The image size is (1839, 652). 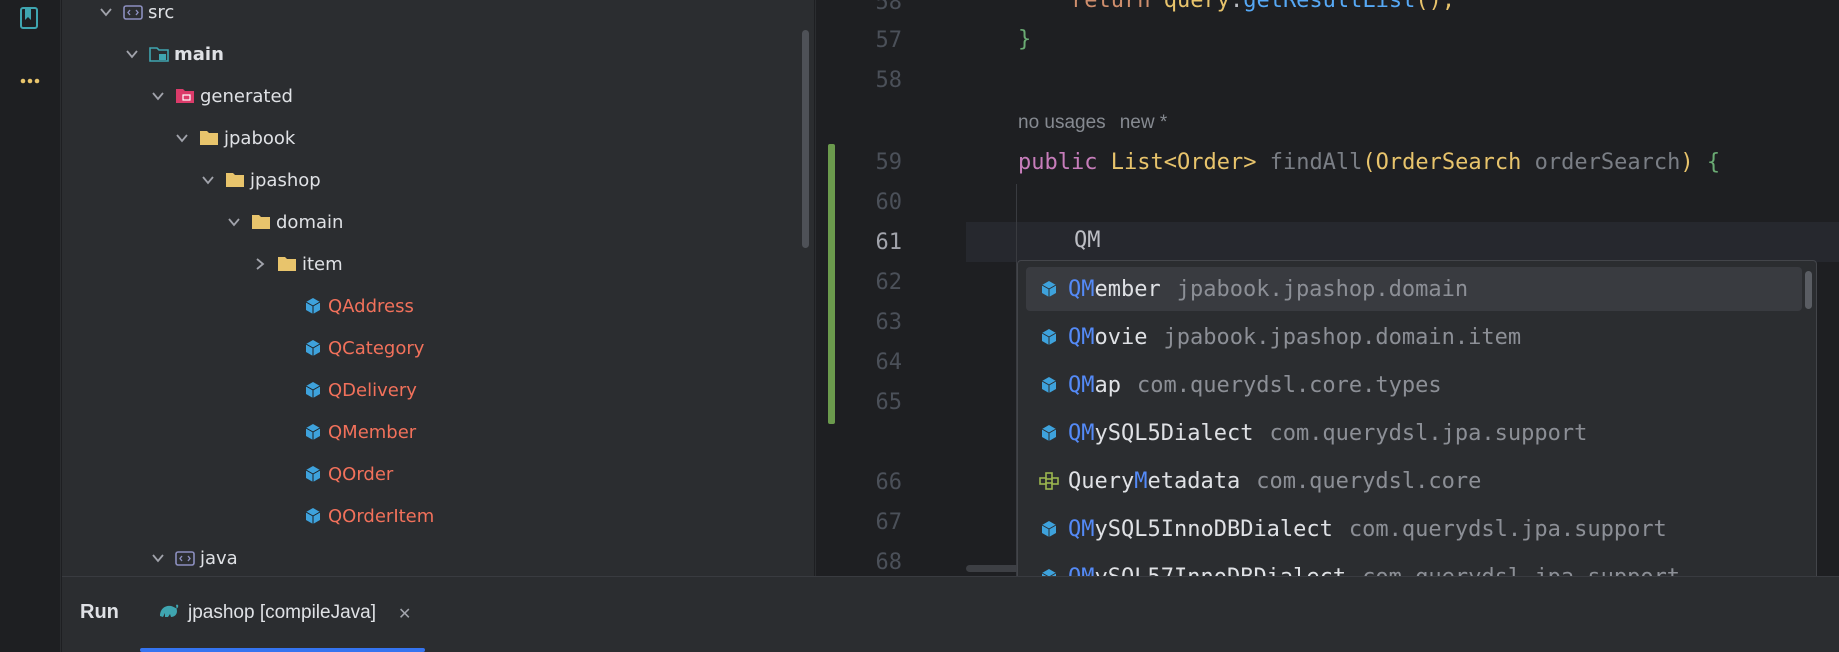 I want to click on line-number: 68, so click(x=859, y=562).